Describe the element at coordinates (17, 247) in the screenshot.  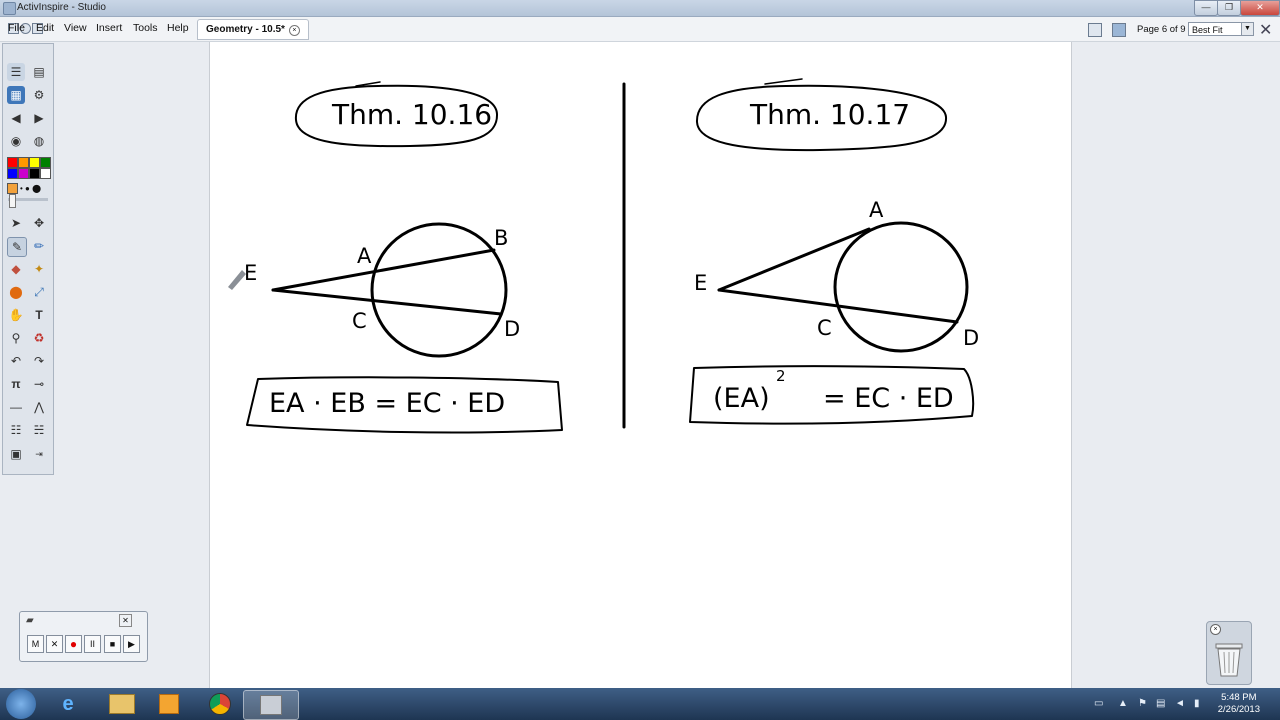
I see `pen-icon: ✎` at that location.